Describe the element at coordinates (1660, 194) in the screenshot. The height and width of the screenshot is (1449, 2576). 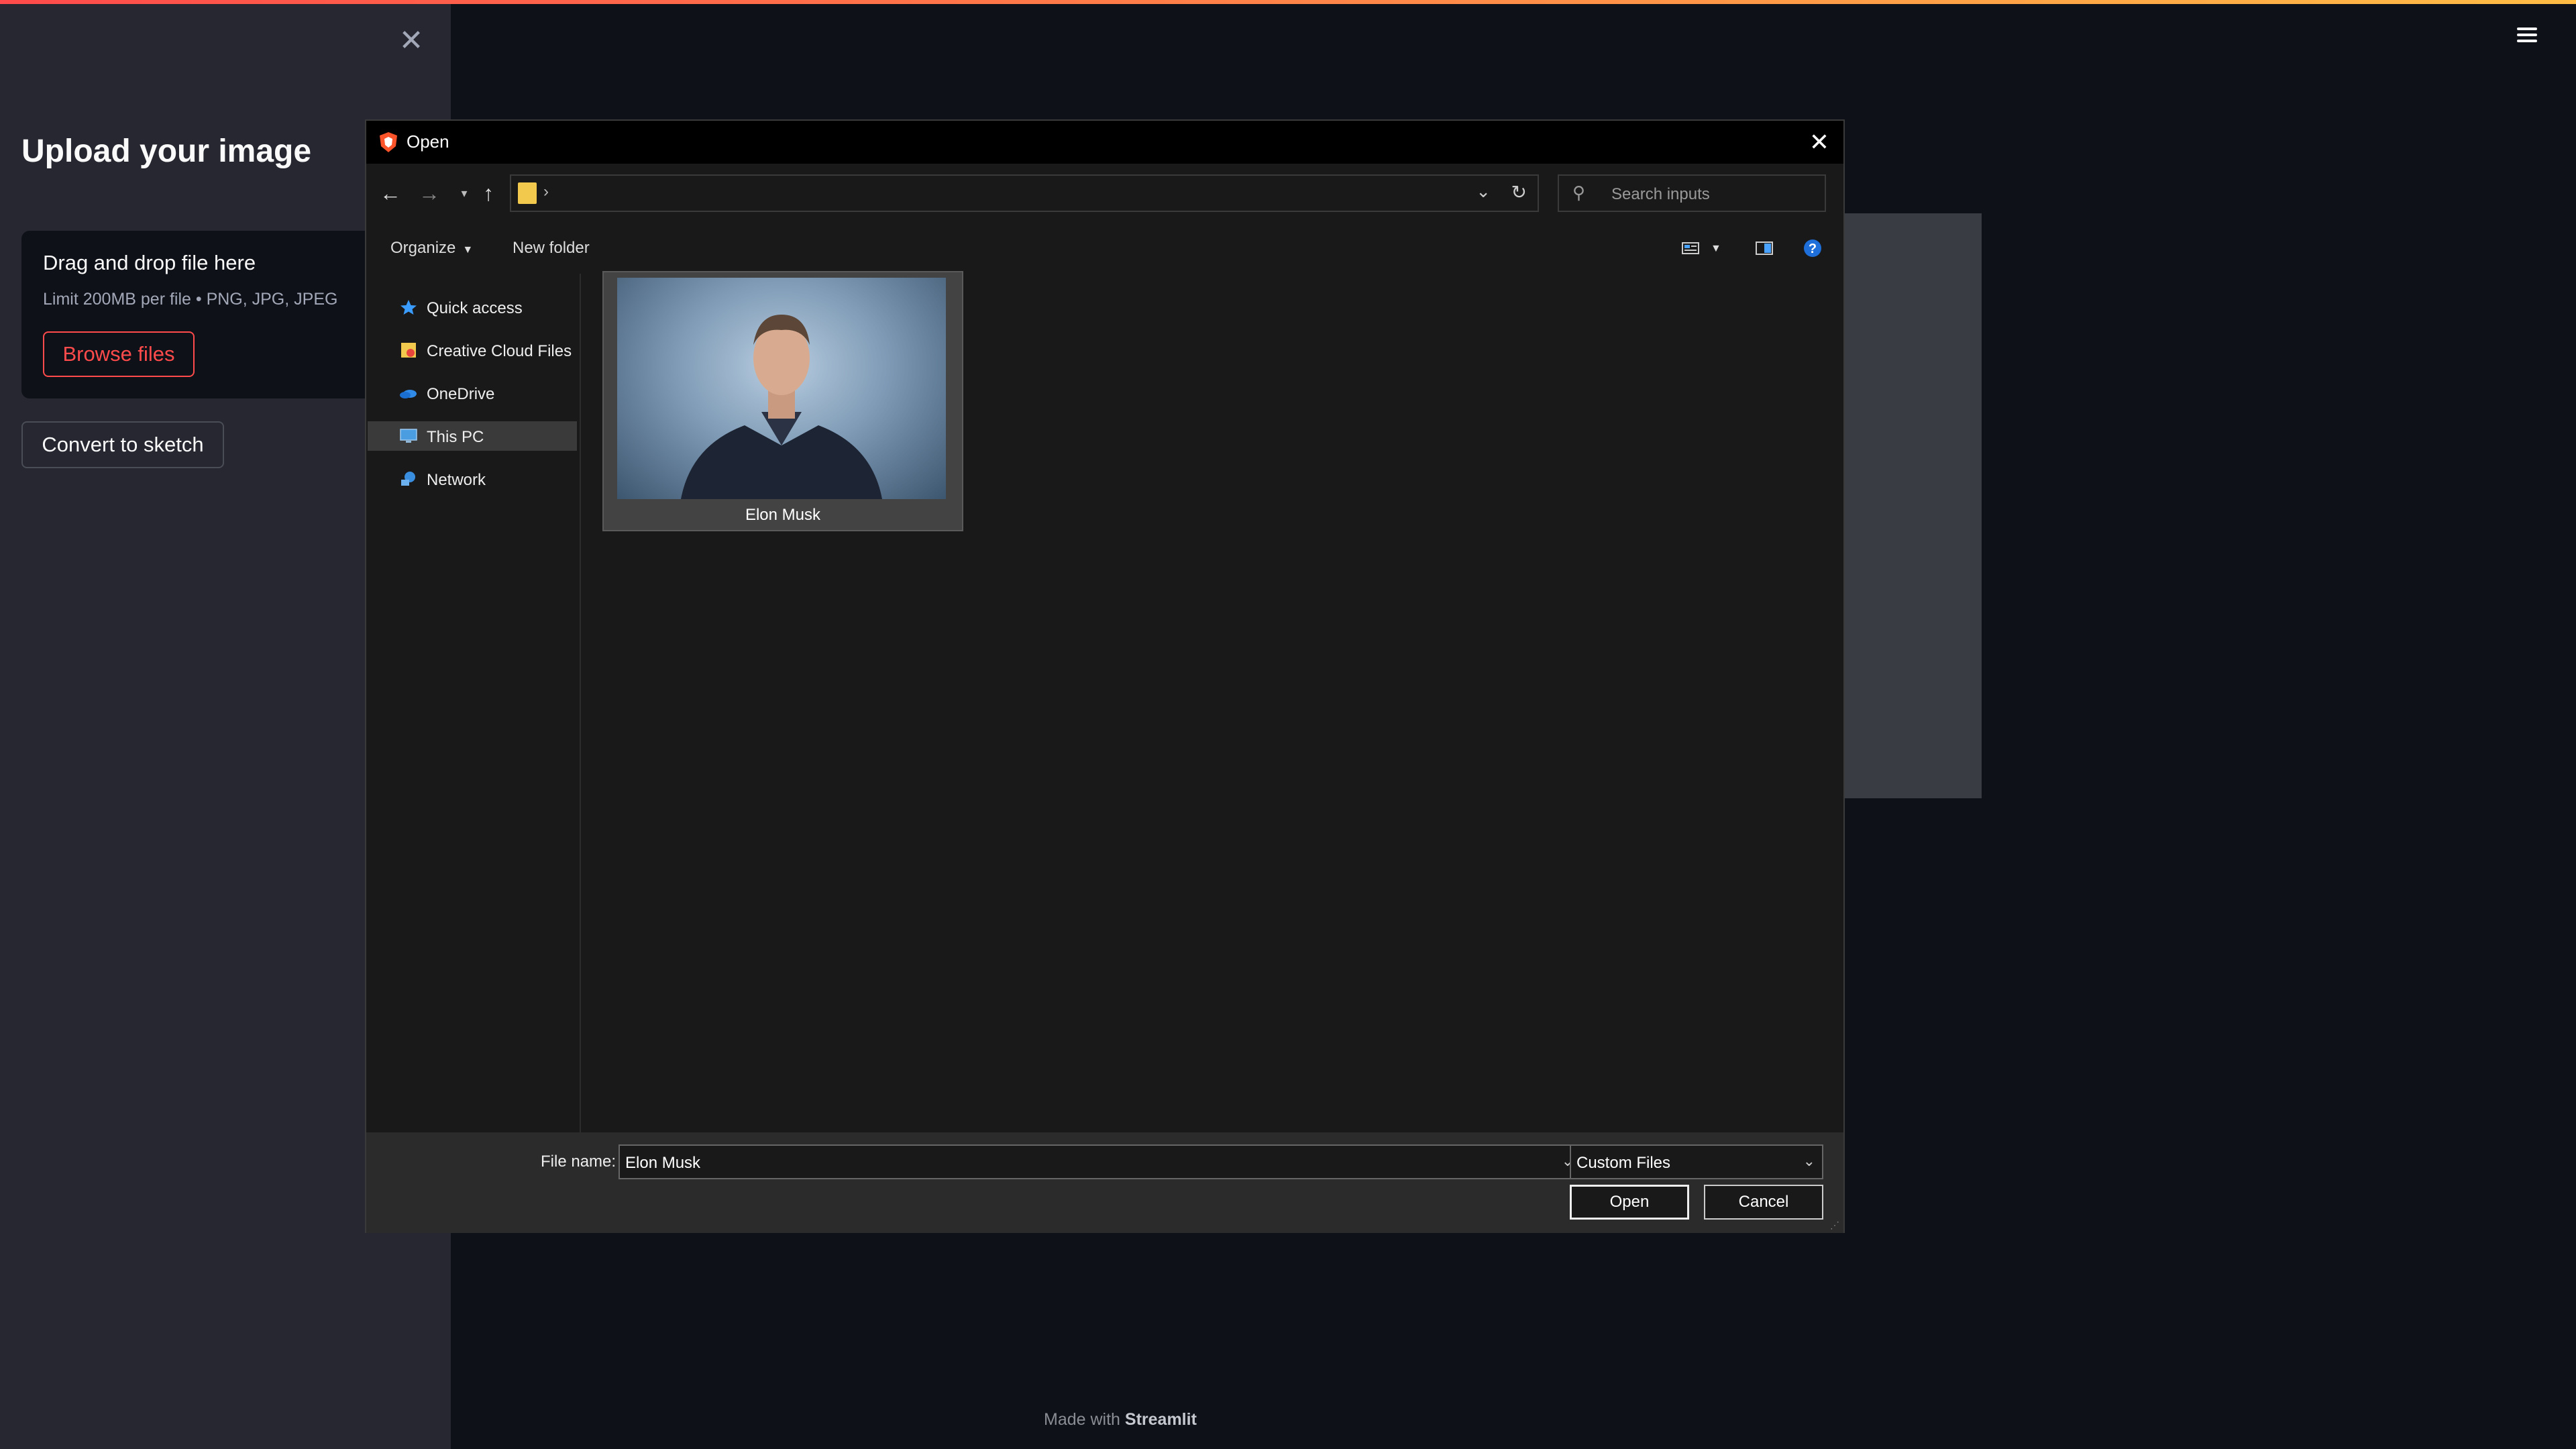
I see `search-placeholder: Search inputs` at that location.